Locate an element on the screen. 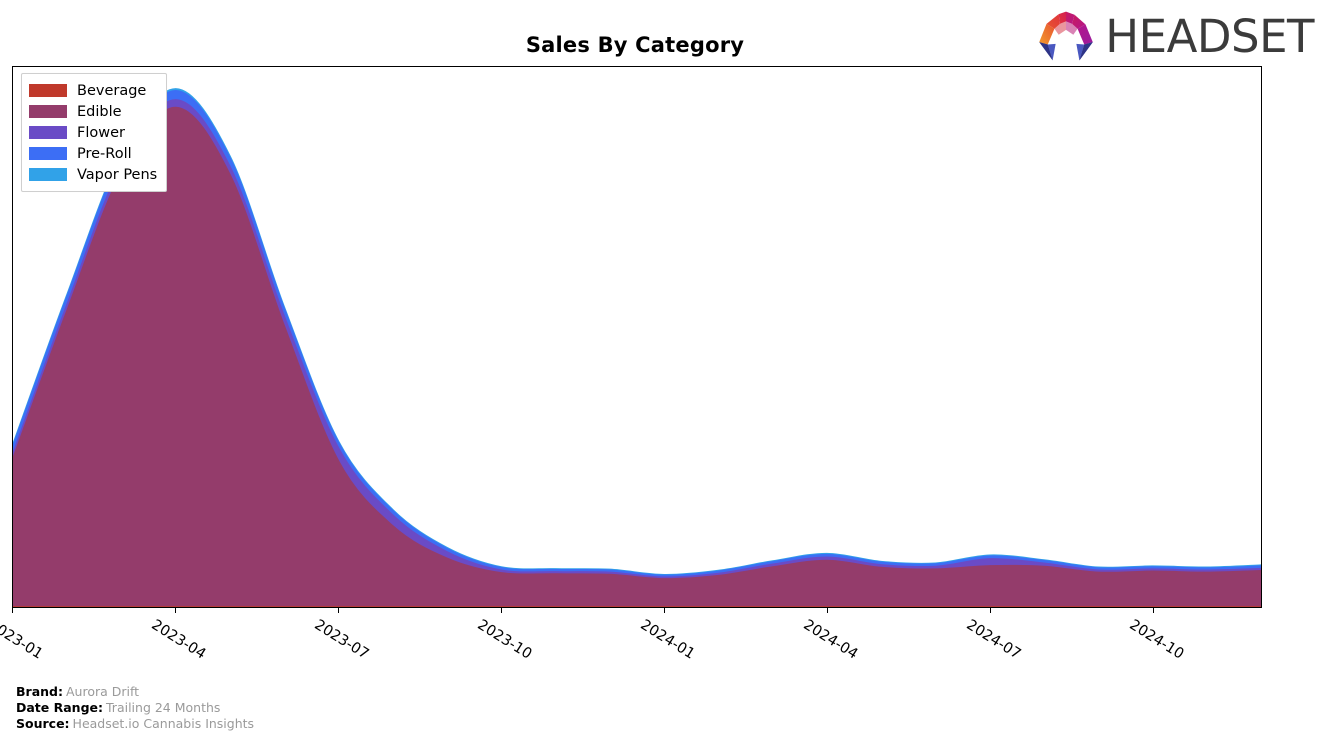 The image size is (1324, 739). footer-key: Date Range: is located at coordinates (59, 707).